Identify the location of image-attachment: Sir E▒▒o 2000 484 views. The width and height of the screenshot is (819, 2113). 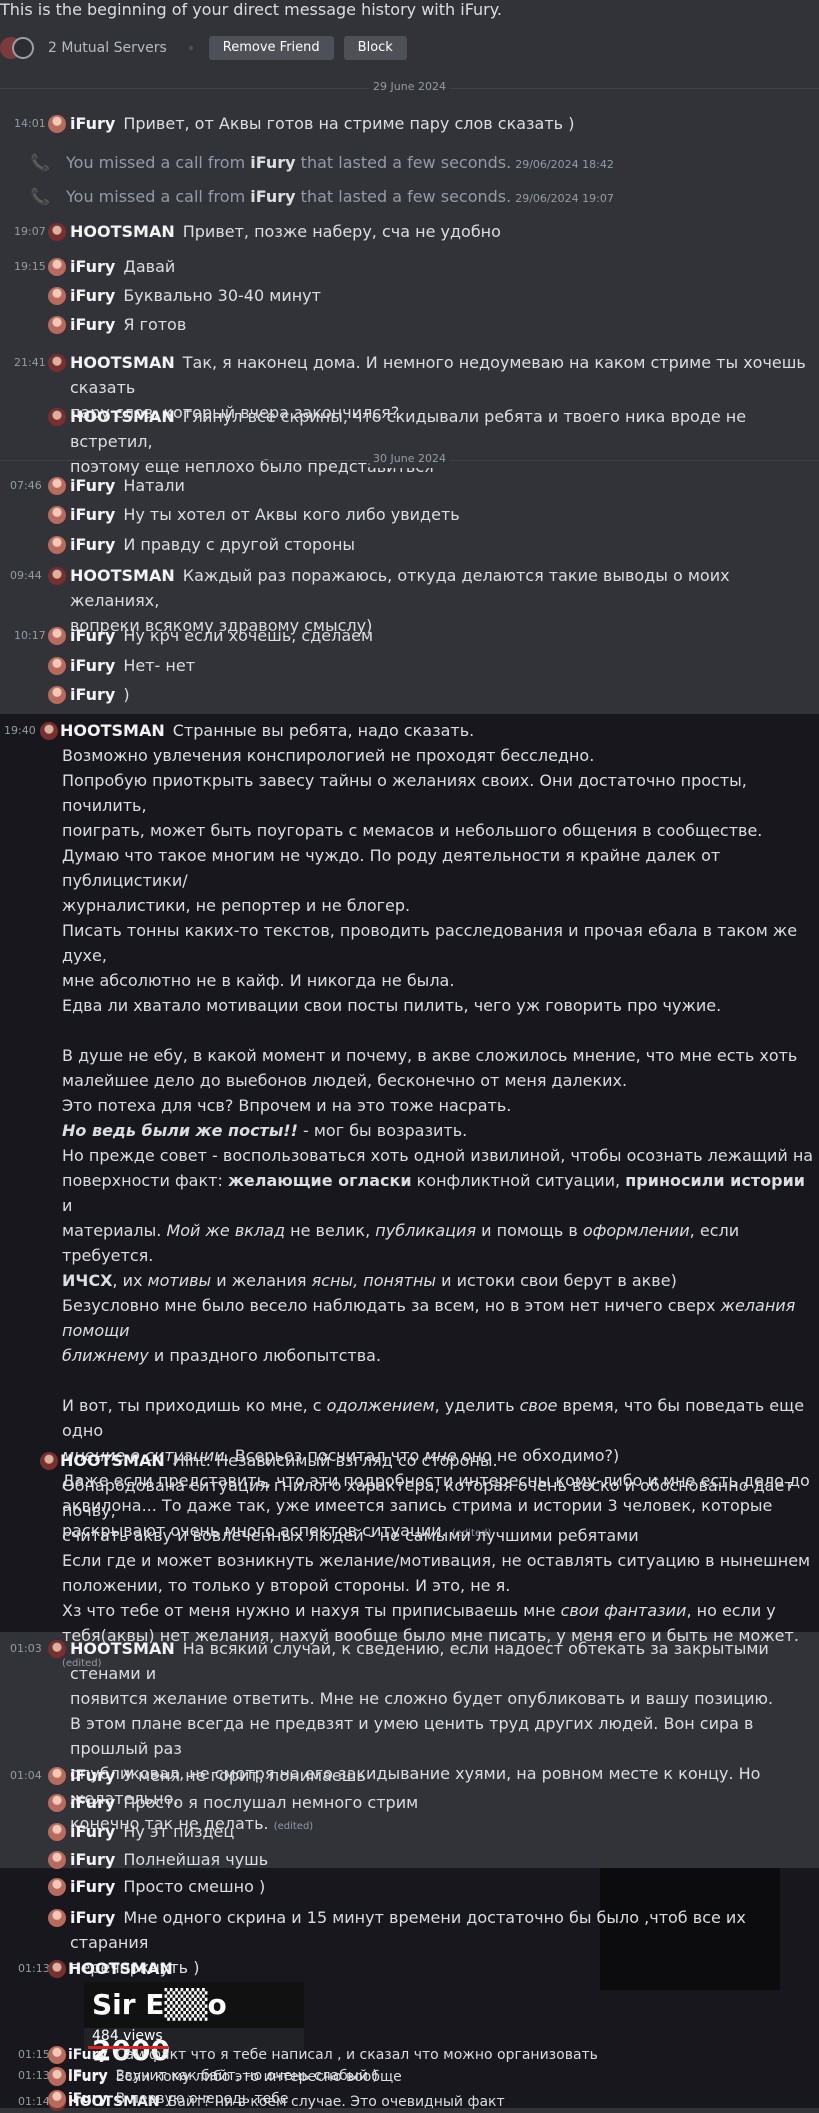
(194, 2024).